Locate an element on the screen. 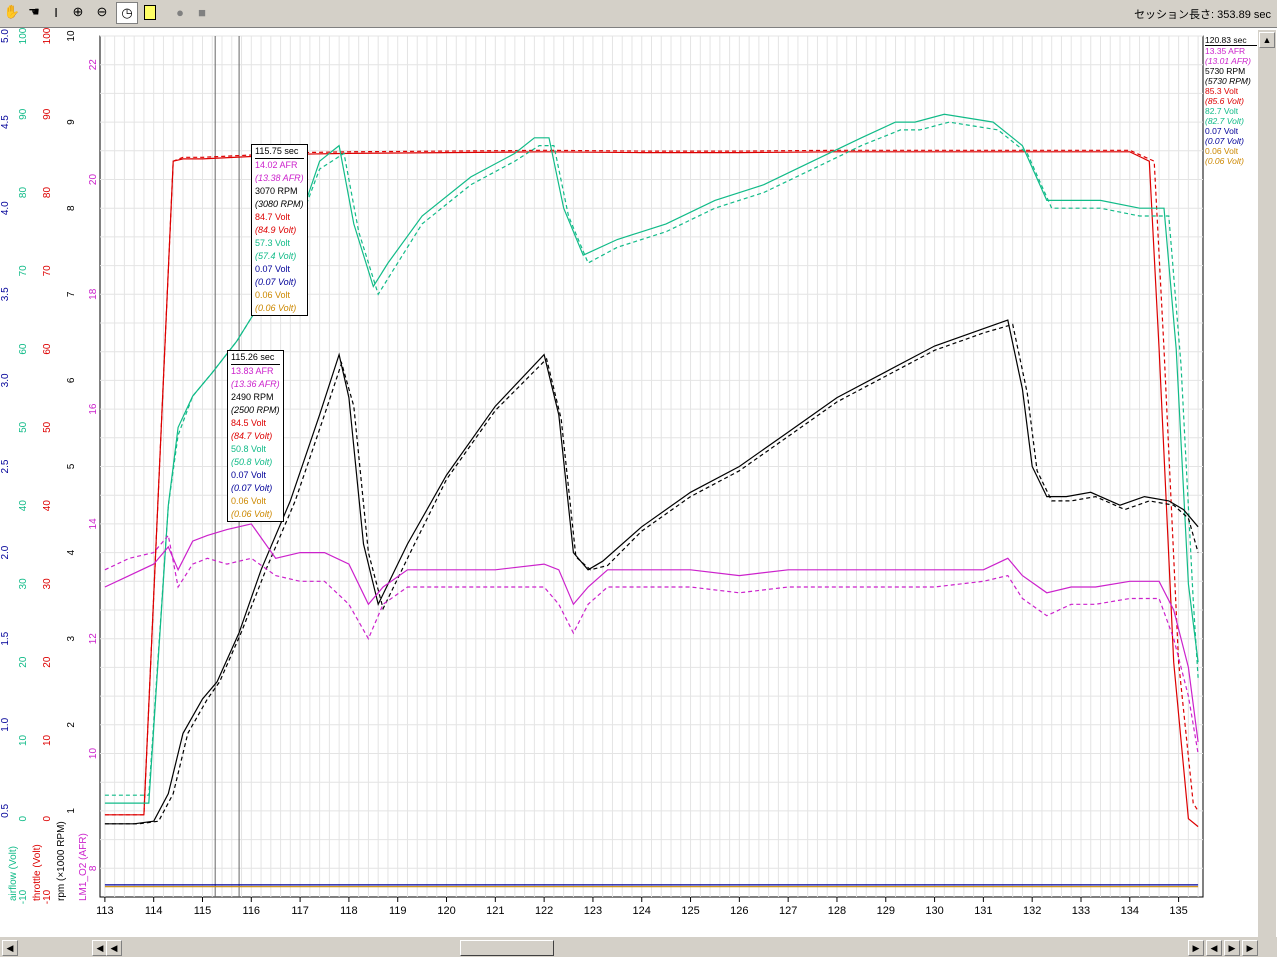  horizontal-scrollbar: ◀ ◀ ◀ ▶ ◀ ▶ ▶ is located at coordinates (638, 947).